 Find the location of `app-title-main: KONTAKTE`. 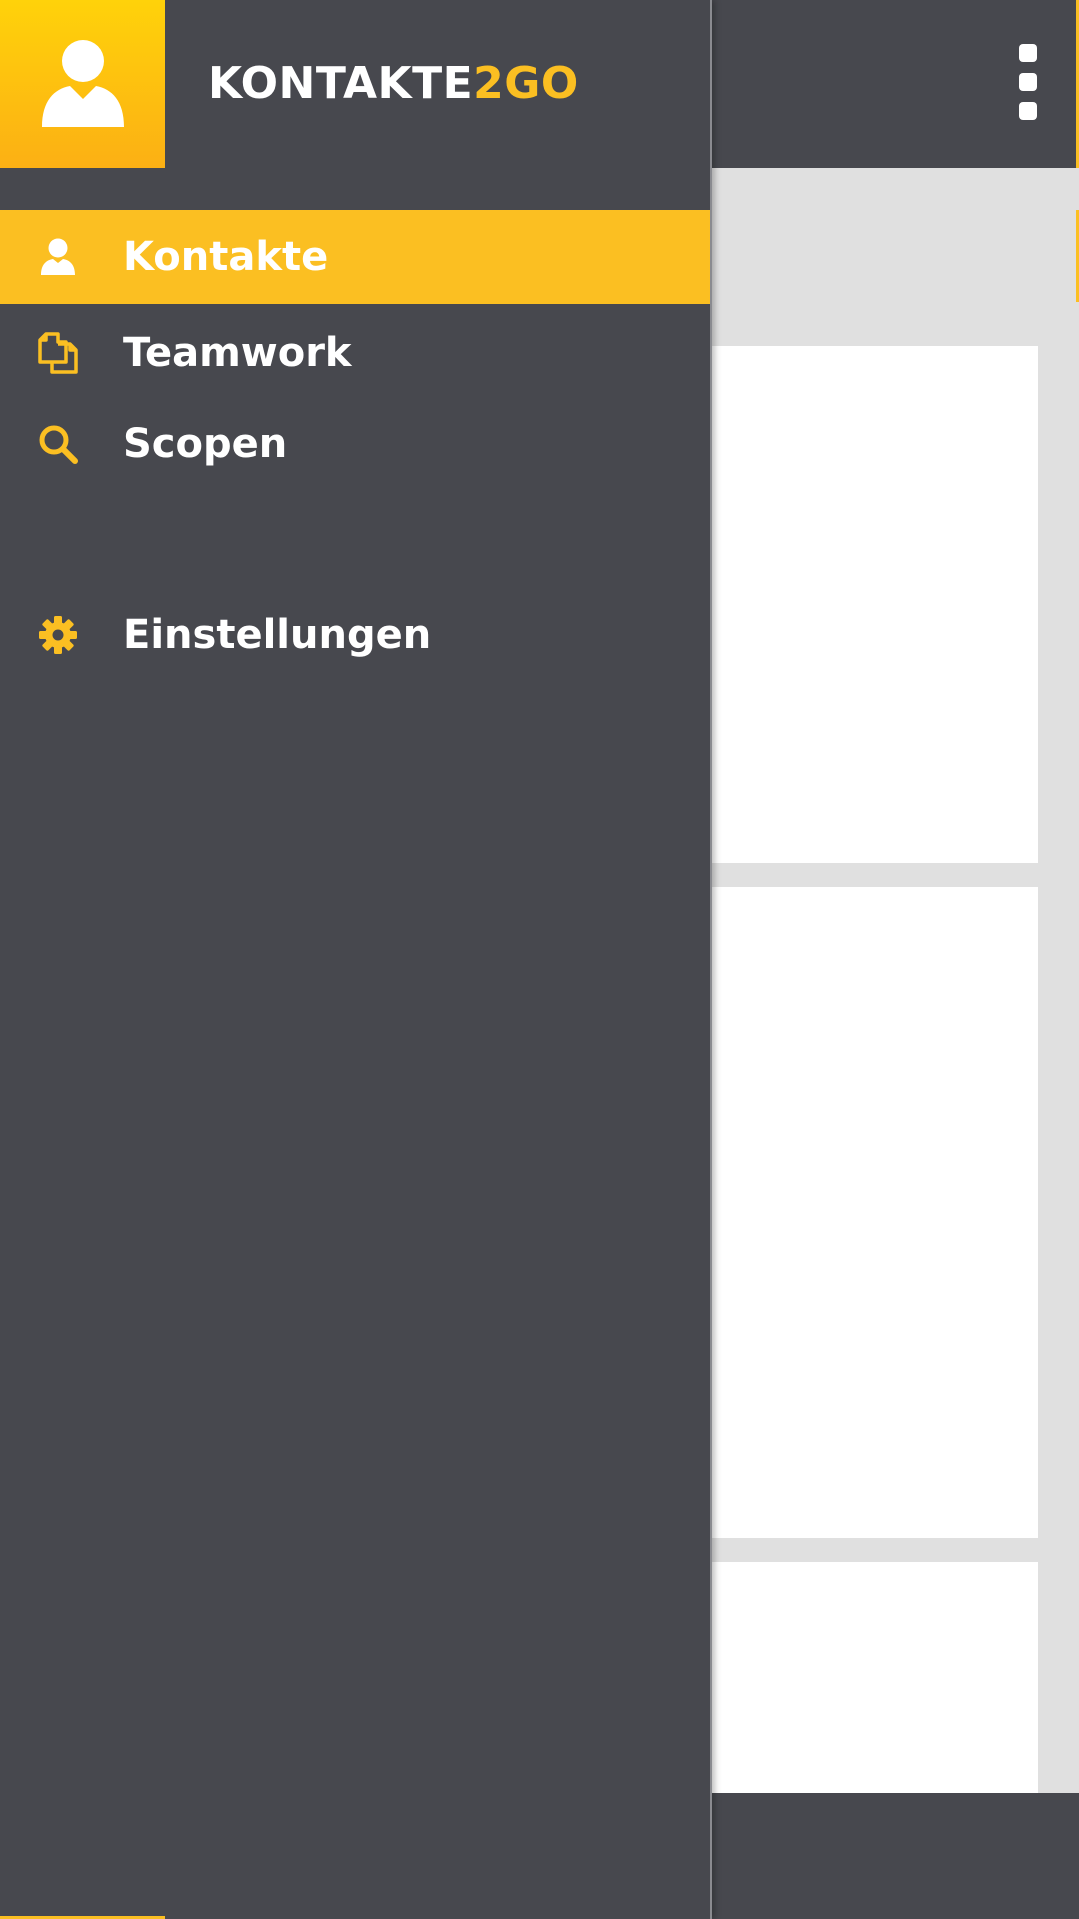

app-title-main: KONTAKTE is located at coordinates (341, 83).